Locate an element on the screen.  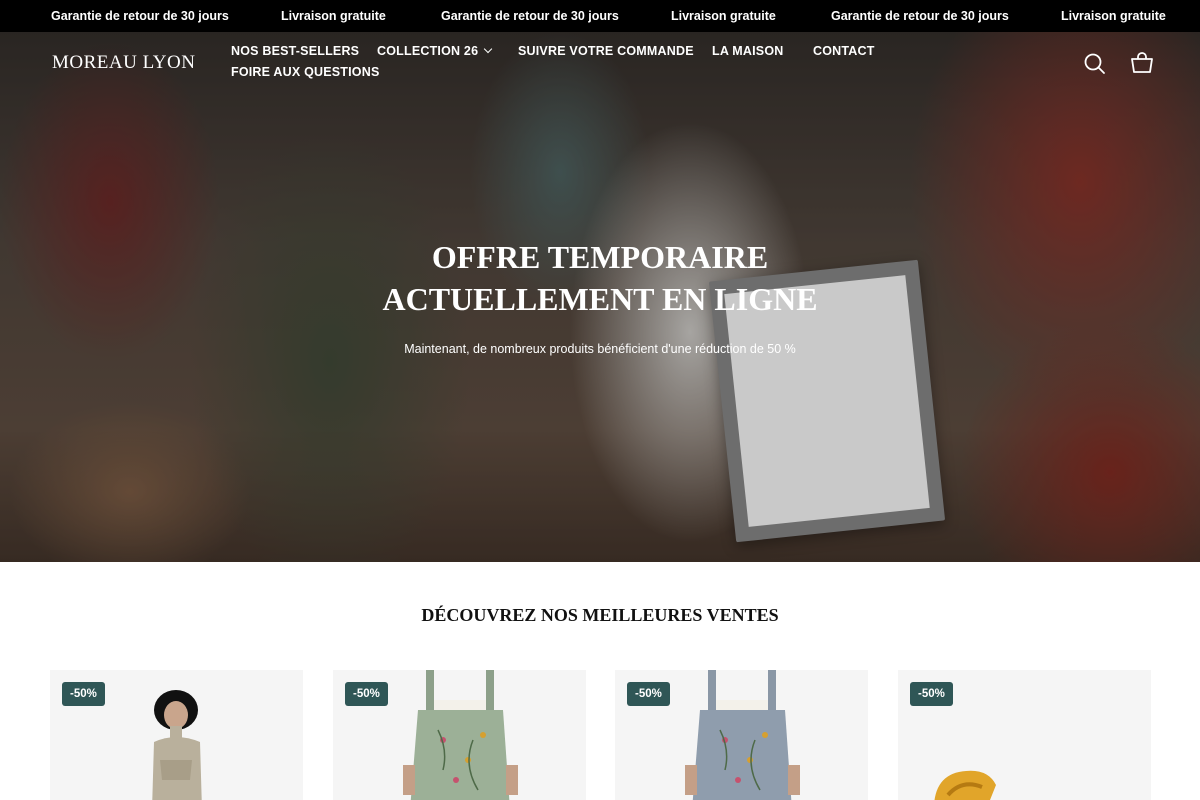
nav-contact: CONTACT is located at coordinates (844, 51).